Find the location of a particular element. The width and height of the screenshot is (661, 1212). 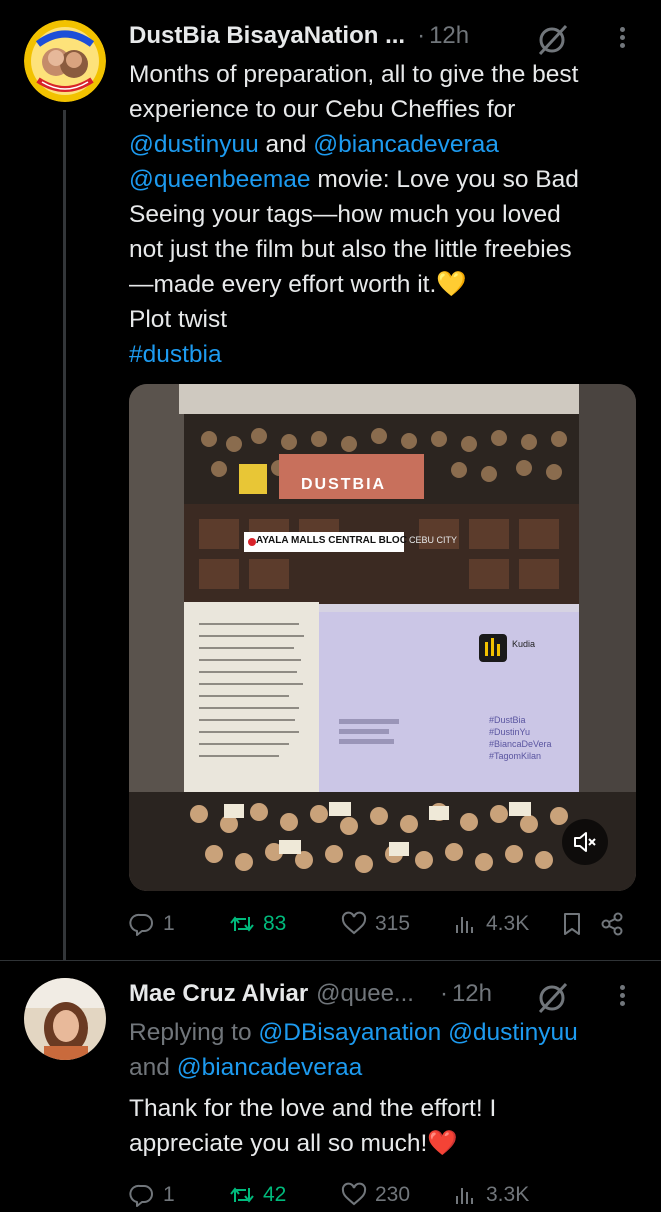

bookmark-icon is located at coordinates (572, 924).